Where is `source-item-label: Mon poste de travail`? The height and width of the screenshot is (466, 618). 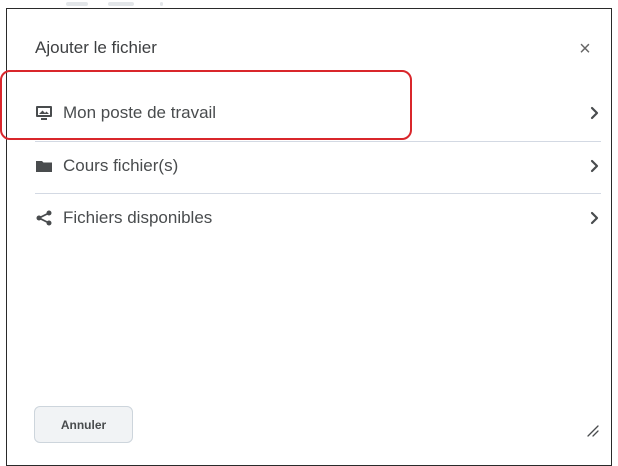 source-item-label: Mon poste de travail is located at coordinates (140, 112).